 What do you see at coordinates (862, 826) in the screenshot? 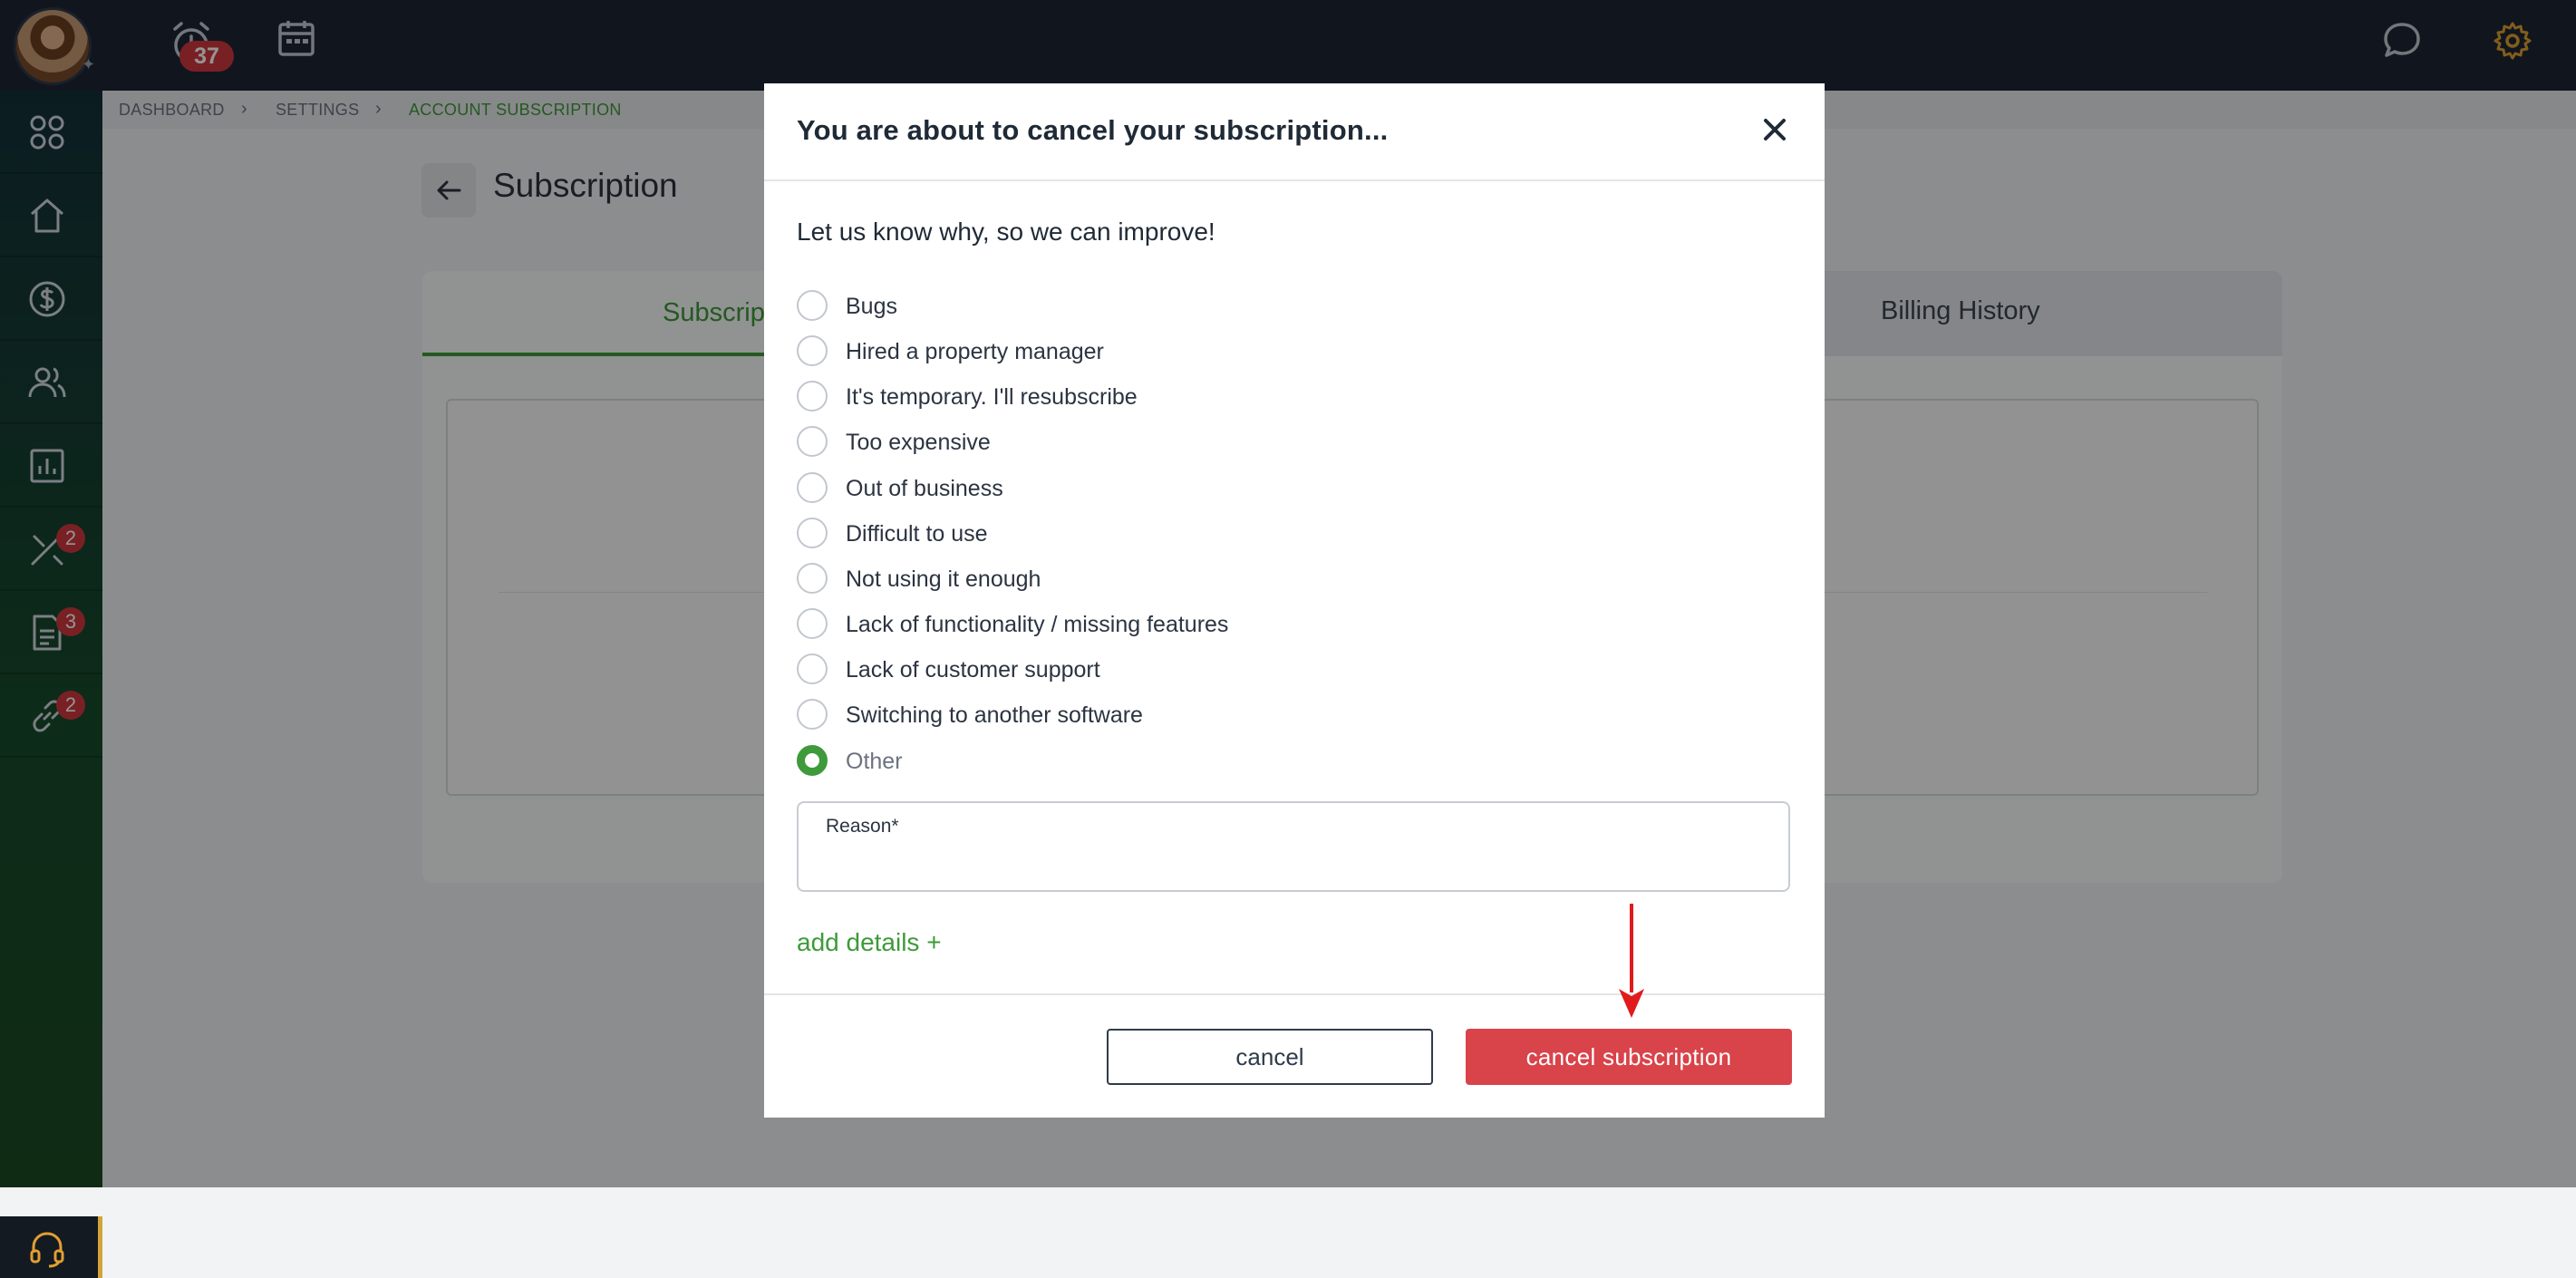
I see `reason-input-label: Reason*` at bounding box center [862, 826].